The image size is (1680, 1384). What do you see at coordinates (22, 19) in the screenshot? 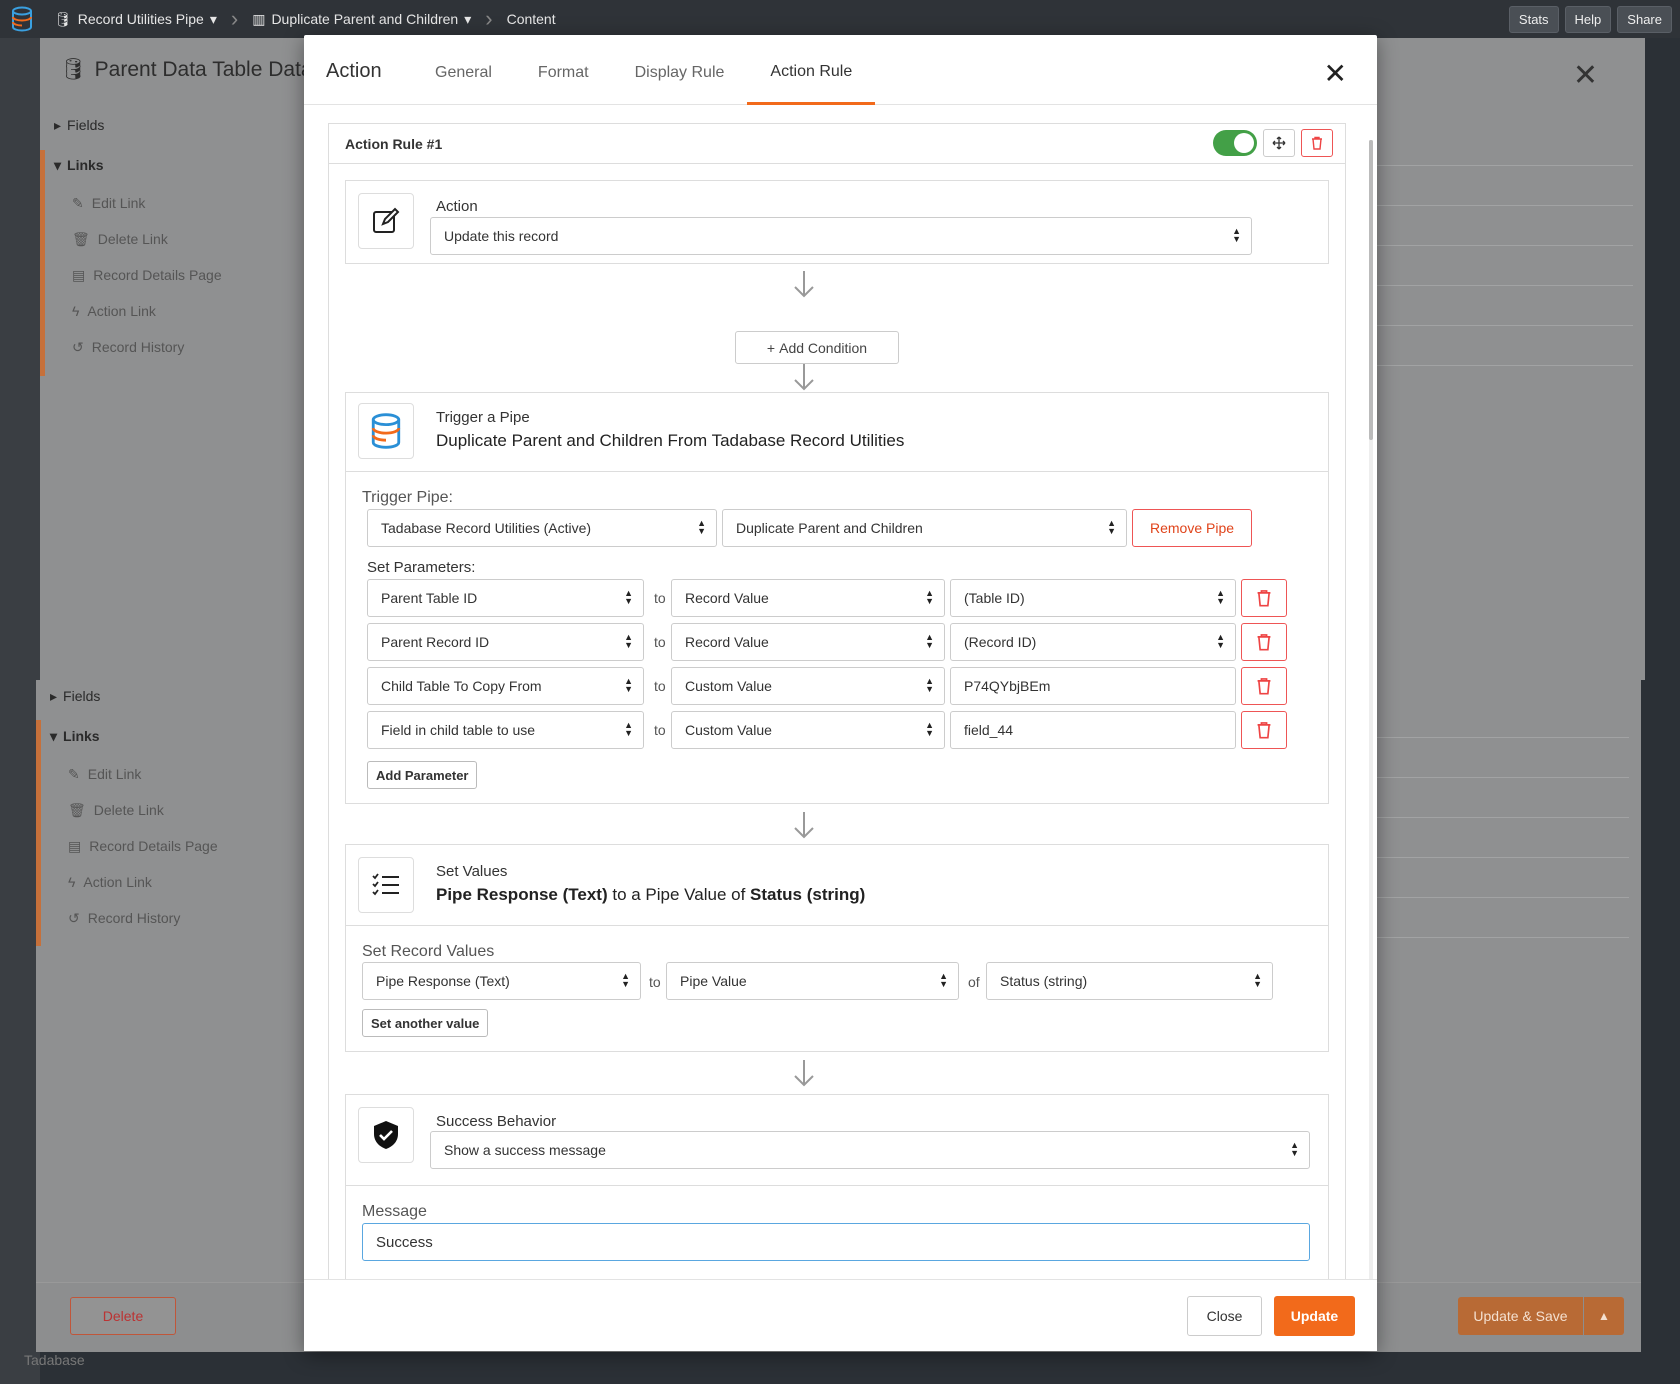
I see `tadabase-logo-icon` at bounding box center [22, 19].